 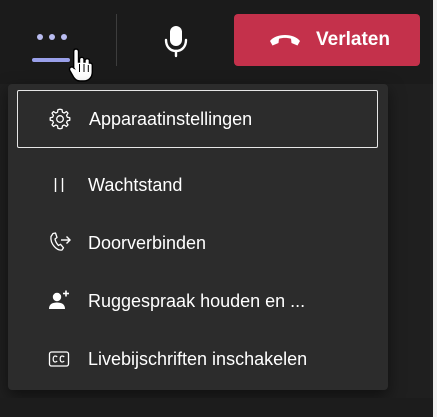 What do you see at coordinates (198, 185) in the screenshot?
I see `menu-item-hold: Wachtstand` at bounding box center [198, 185].